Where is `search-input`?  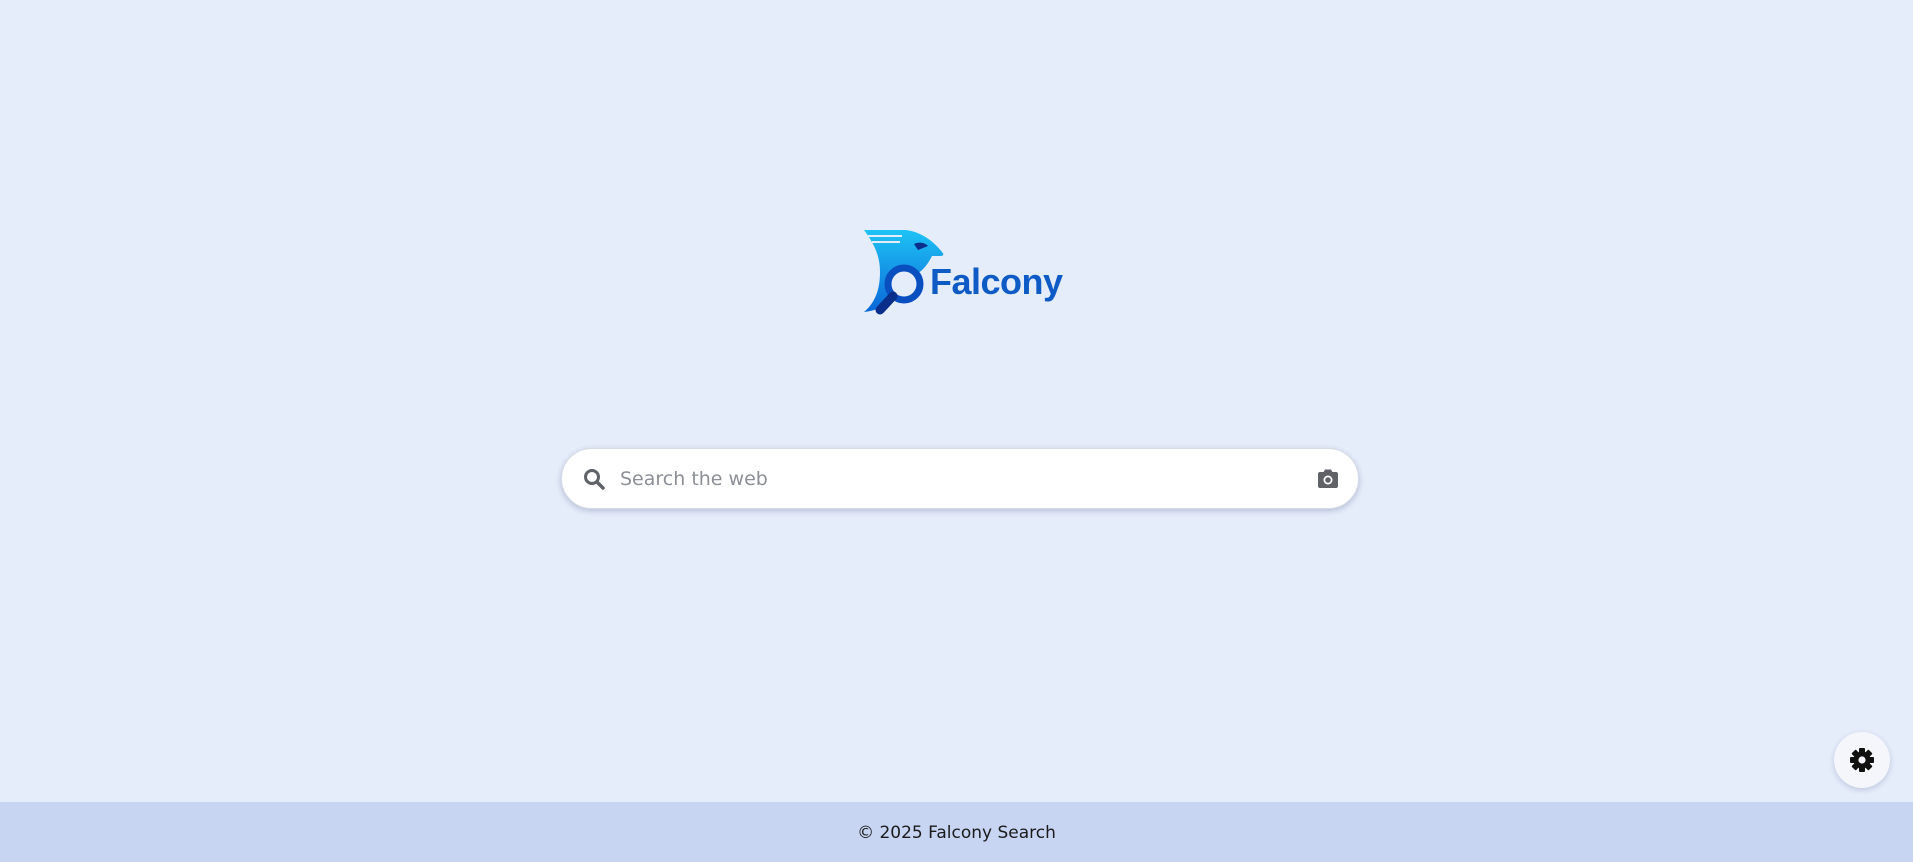 search-input is located at coordinates (960, 479).